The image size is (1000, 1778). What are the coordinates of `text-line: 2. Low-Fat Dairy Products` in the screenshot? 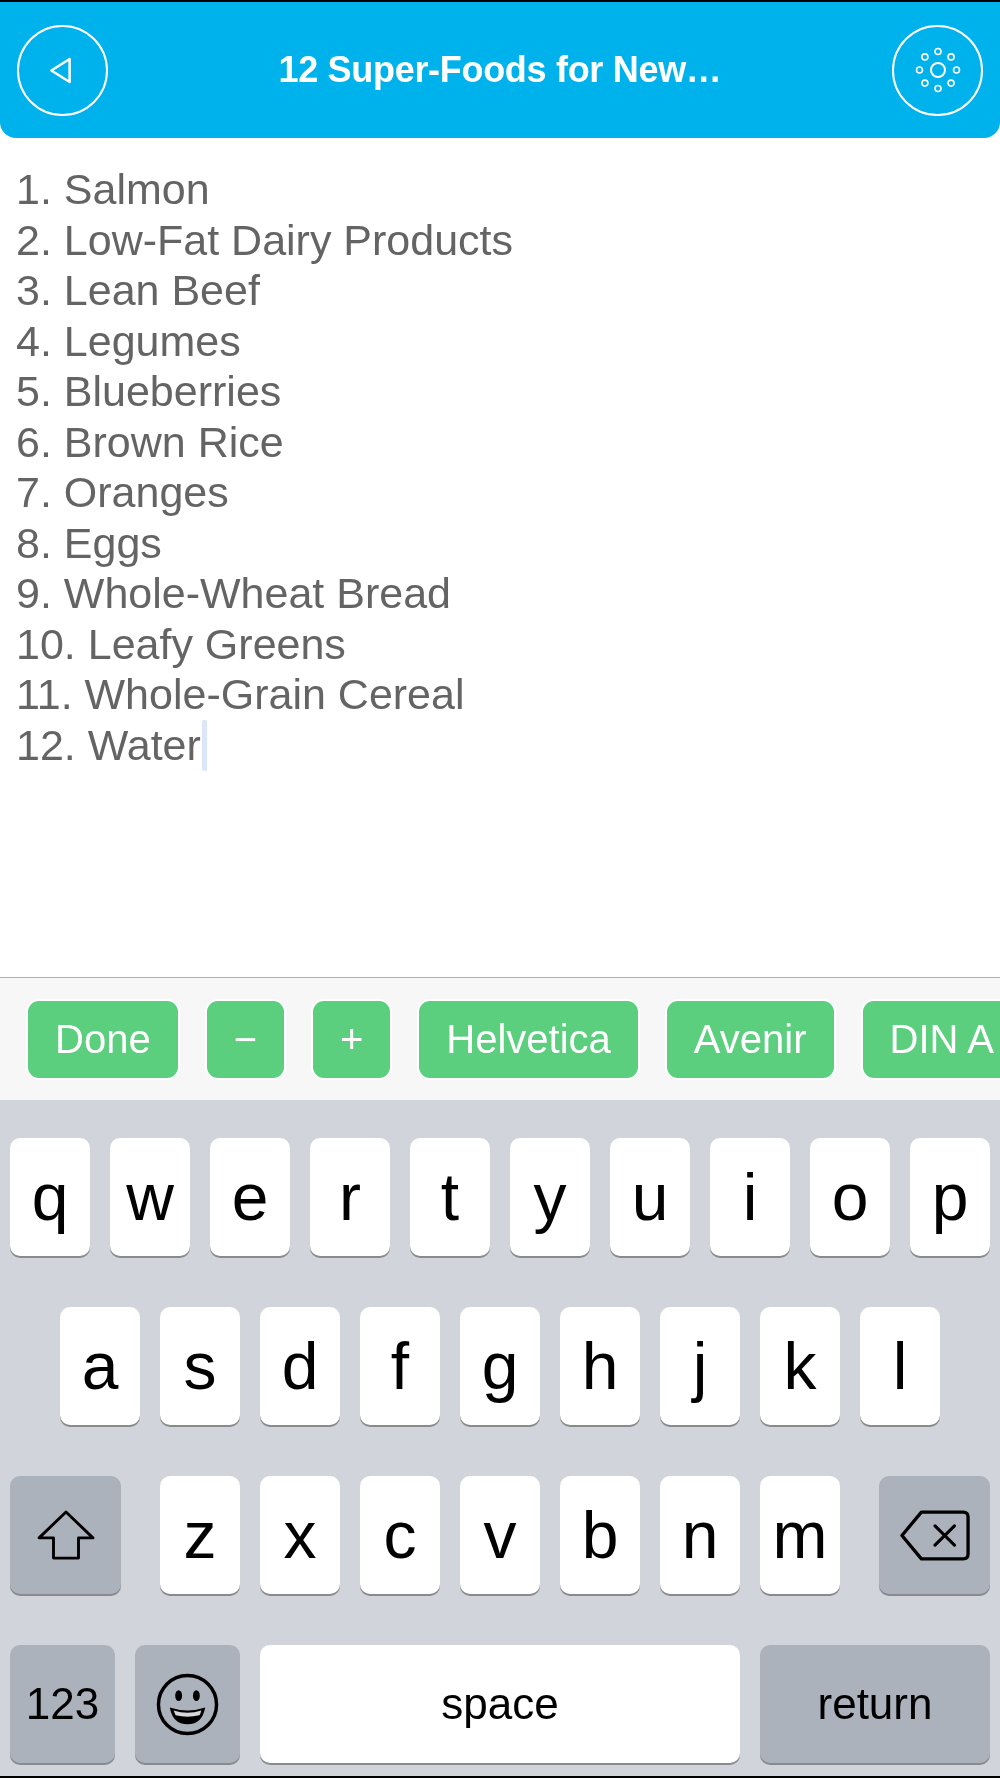 It's located at (265, 239).